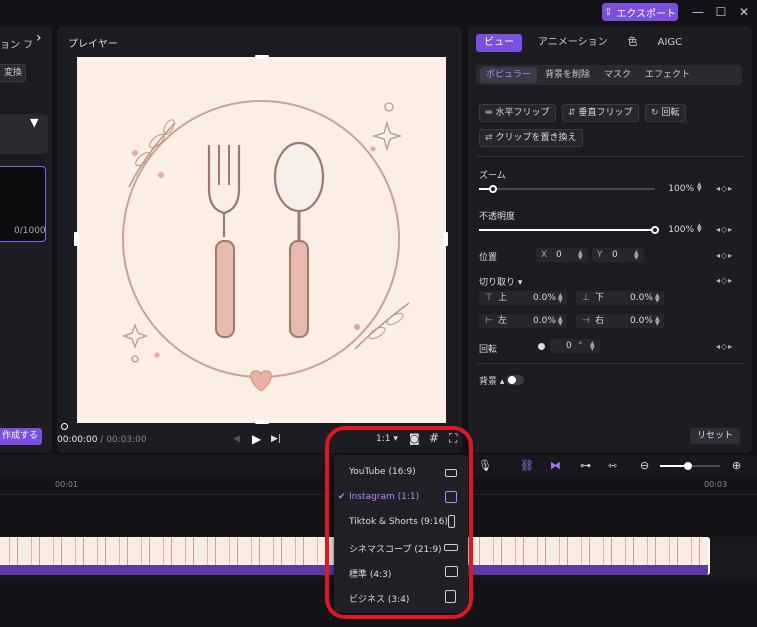 The width and height of the screenshot is (757, 627). I want to click on tick-label: 00:01, so click(67, 484).